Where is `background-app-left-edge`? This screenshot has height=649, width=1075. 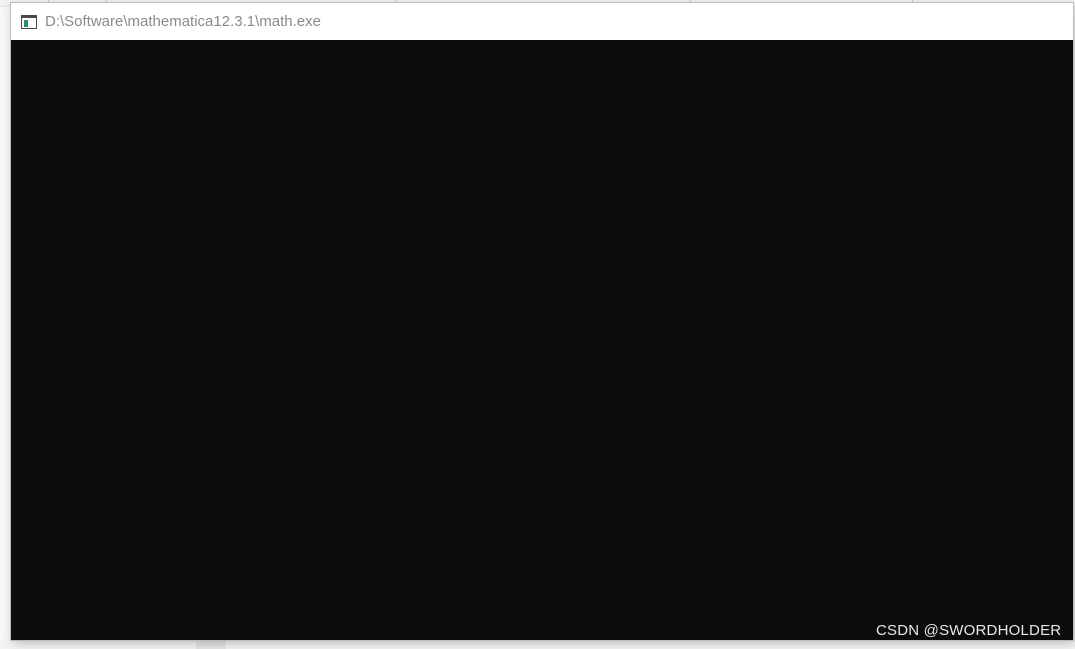 background-app-left-edge is located at coordinates (5, 328).